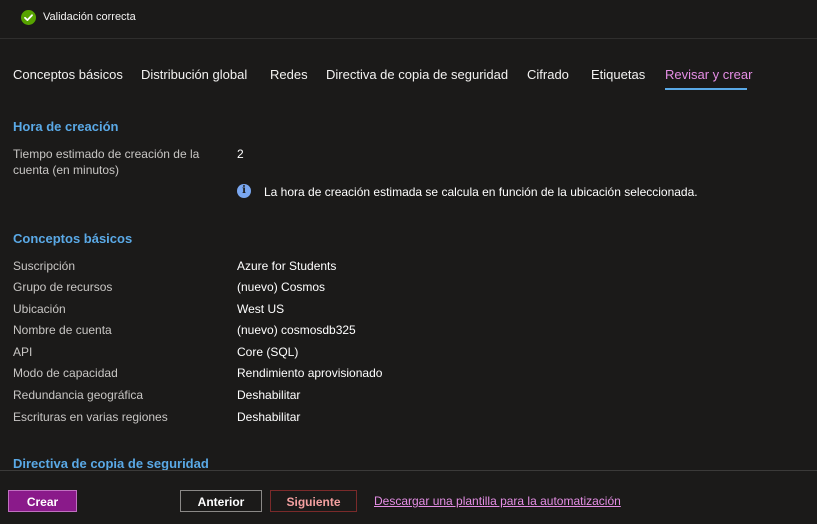 Image resolution: width=817 pixels, height=524 pixels. I want to click on row-value-capacity-mode: Rendimiento aprovisionado, so click(310, 373).